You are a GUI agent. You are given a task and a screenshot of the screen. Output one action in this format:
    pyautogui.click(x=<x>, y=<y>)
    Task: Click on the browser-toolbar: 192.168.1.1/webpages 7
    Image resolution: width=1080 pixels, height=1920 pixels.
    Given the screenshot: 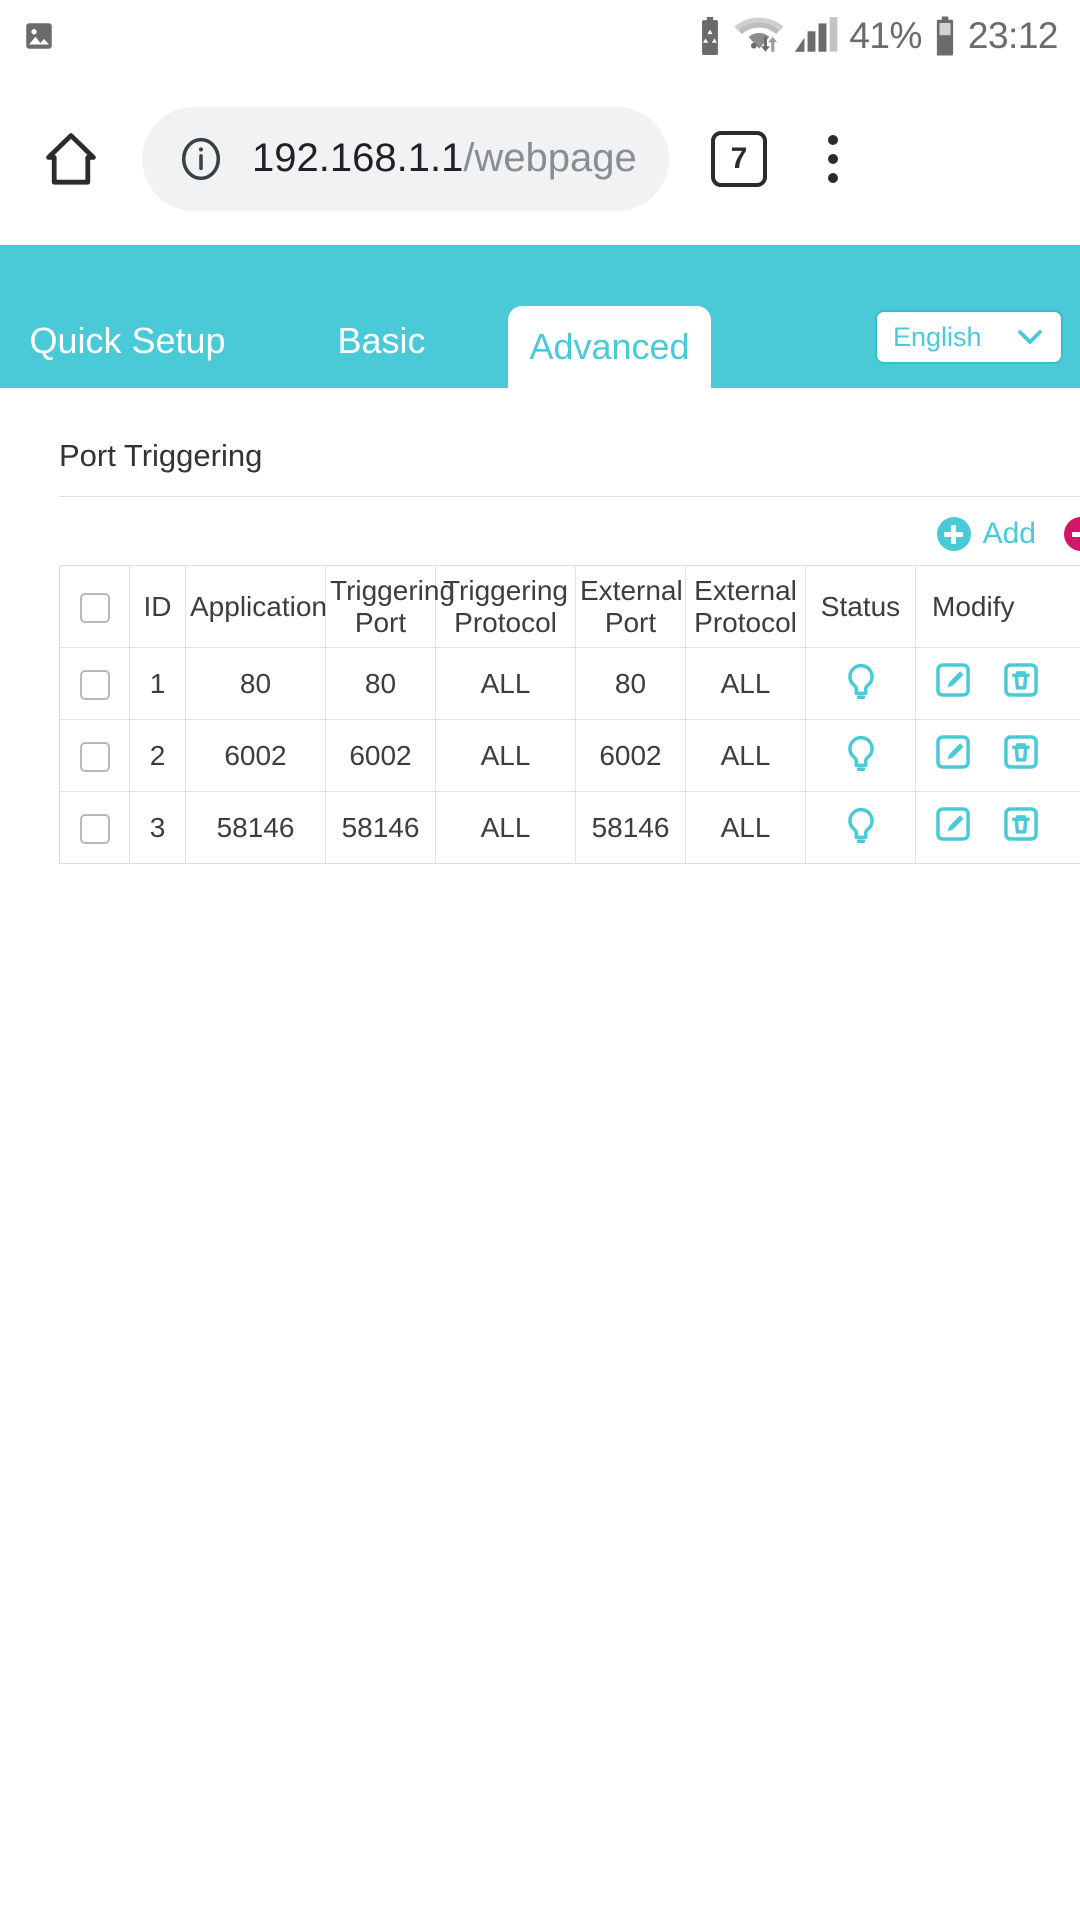 What is the action you would take?
    pyautogui.click(x=540, y=158)
    